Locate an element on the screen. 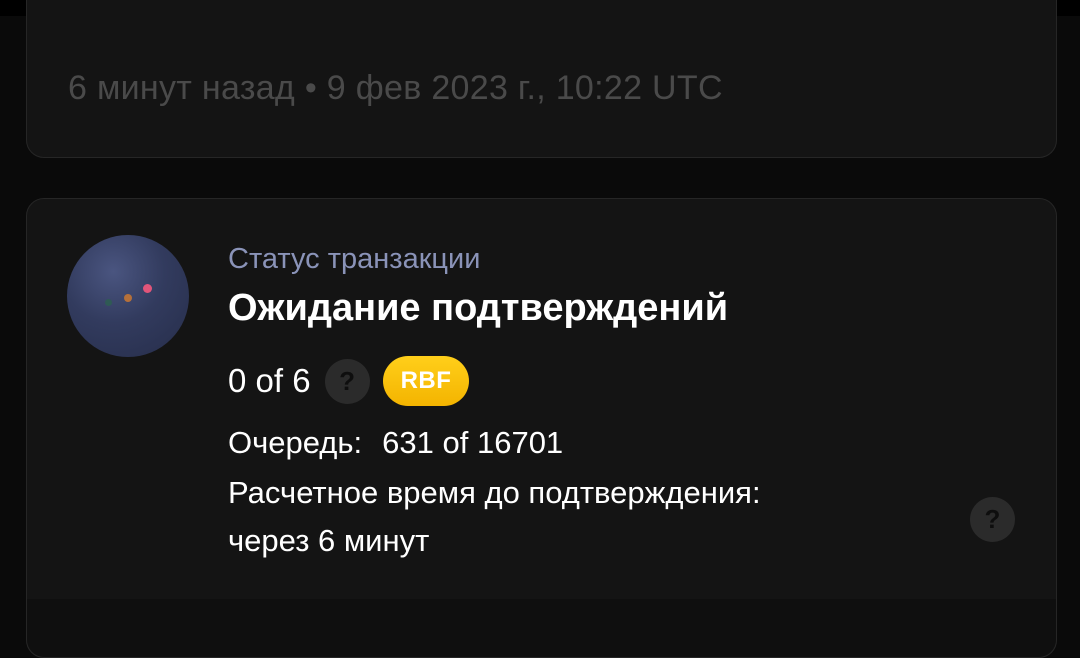  queue-label: Очередь: is located at coordinates (295, 442).